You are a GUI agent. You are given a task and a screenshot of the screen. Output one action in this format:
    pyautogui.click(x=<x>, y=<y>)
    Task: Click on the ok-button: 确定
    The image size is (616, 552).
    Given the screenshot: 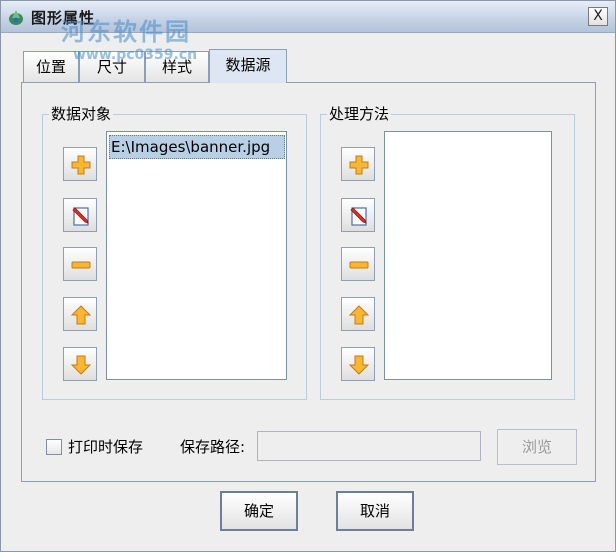 What is the action you would take?
    pyautogui.click(x=259, y=511)
    